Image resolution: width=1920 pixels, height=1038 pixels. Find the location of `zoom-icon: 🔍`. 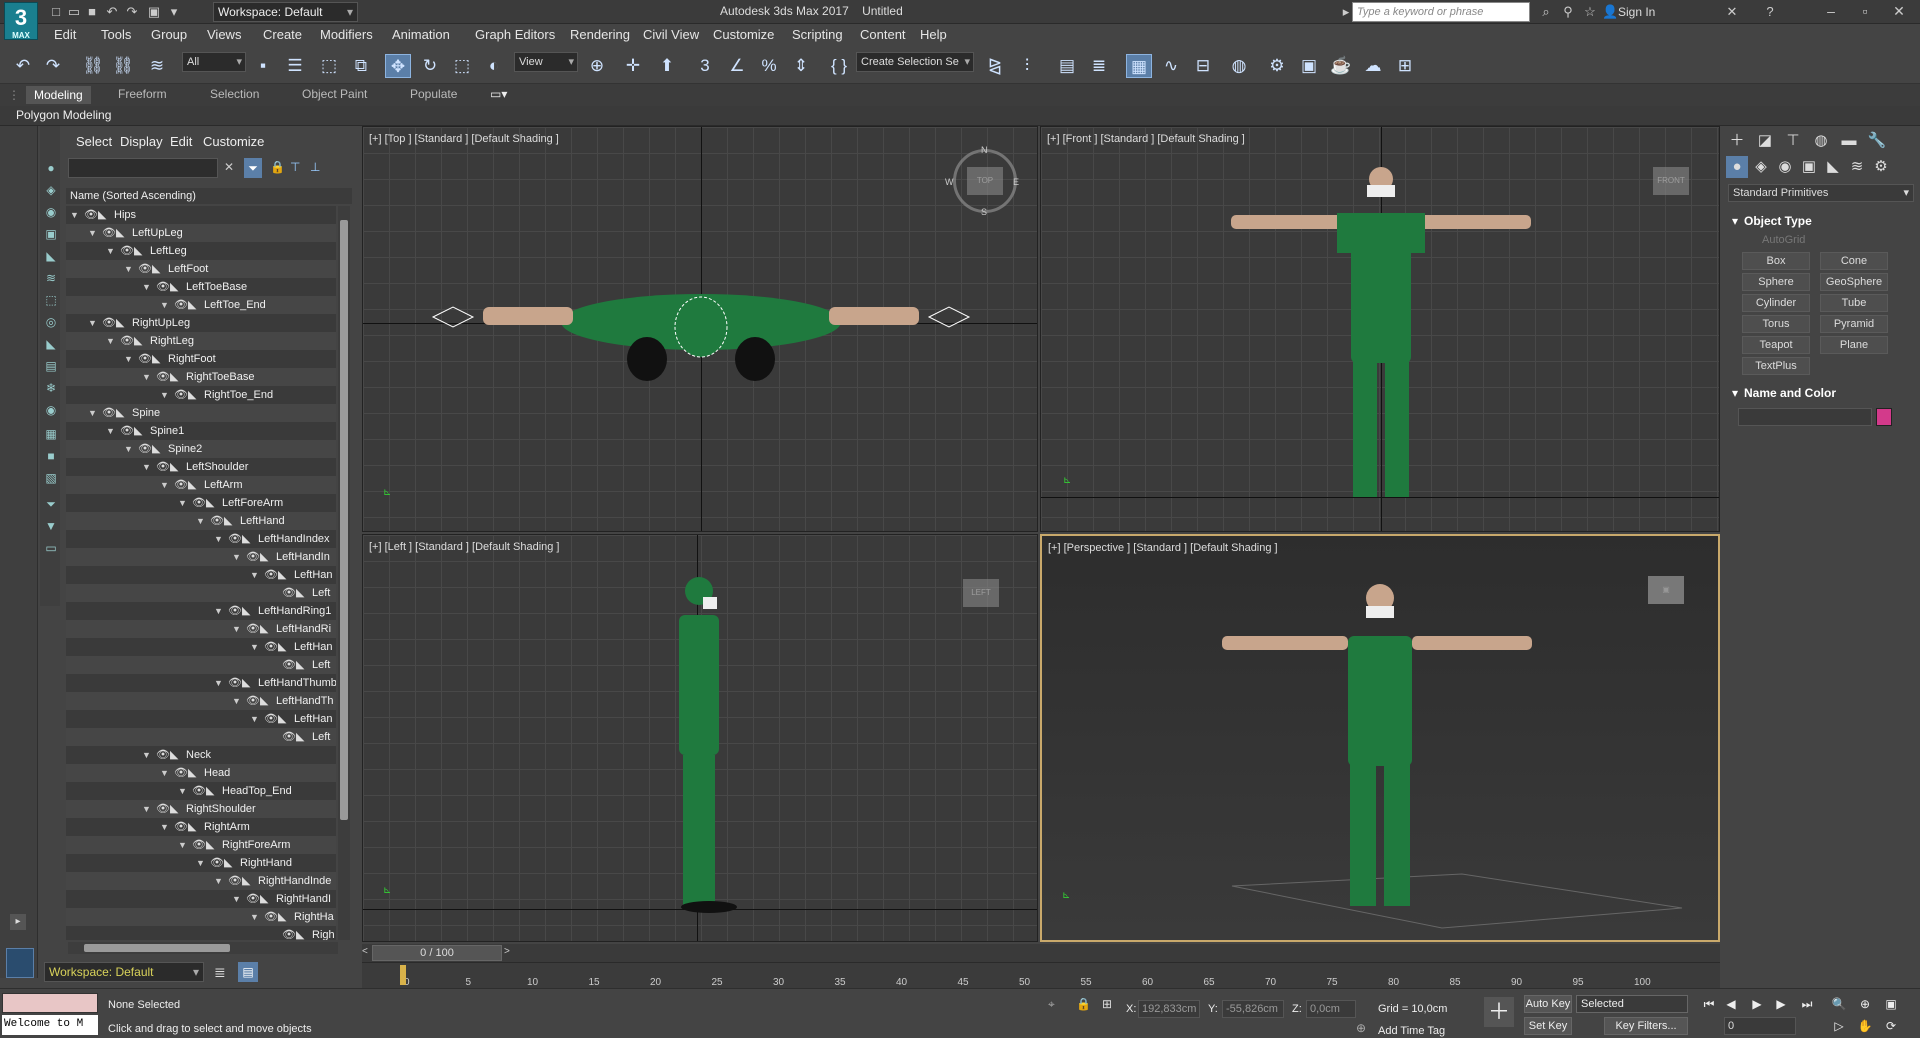

zoom-icon: 🔍 is located at coordinates (1839, 1004).